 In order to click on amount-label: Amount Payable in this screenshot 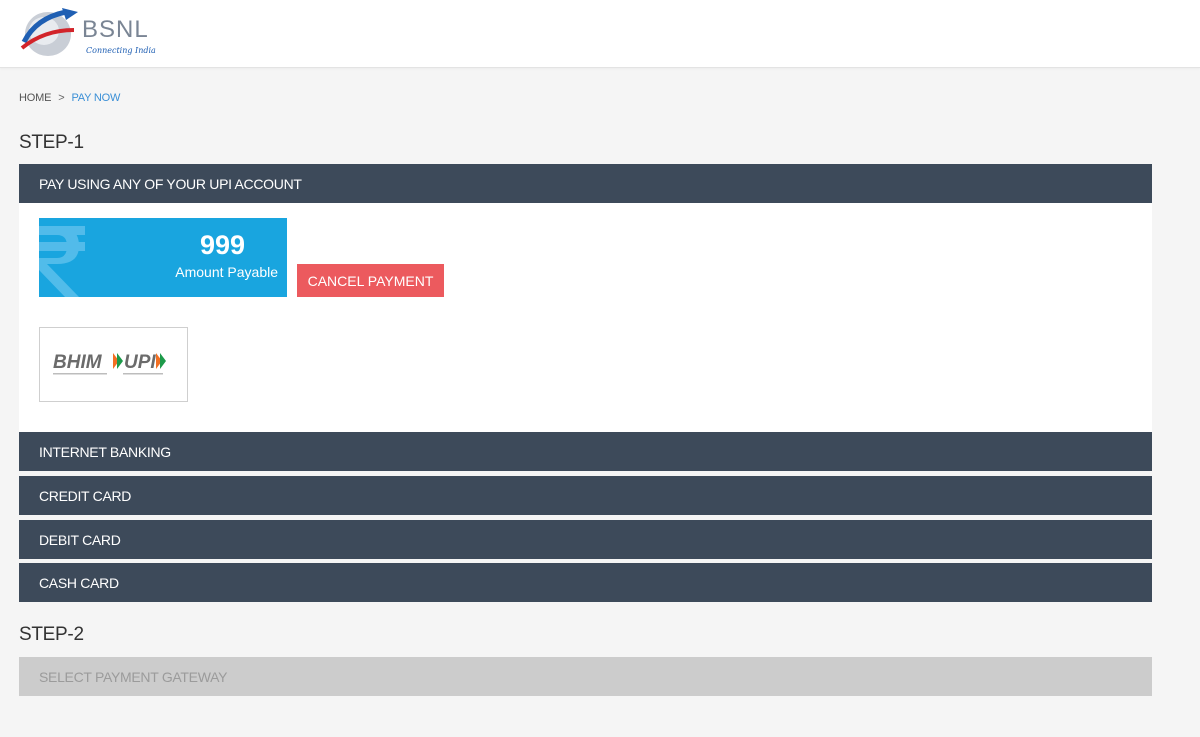, I will do `click(226, 272)`.